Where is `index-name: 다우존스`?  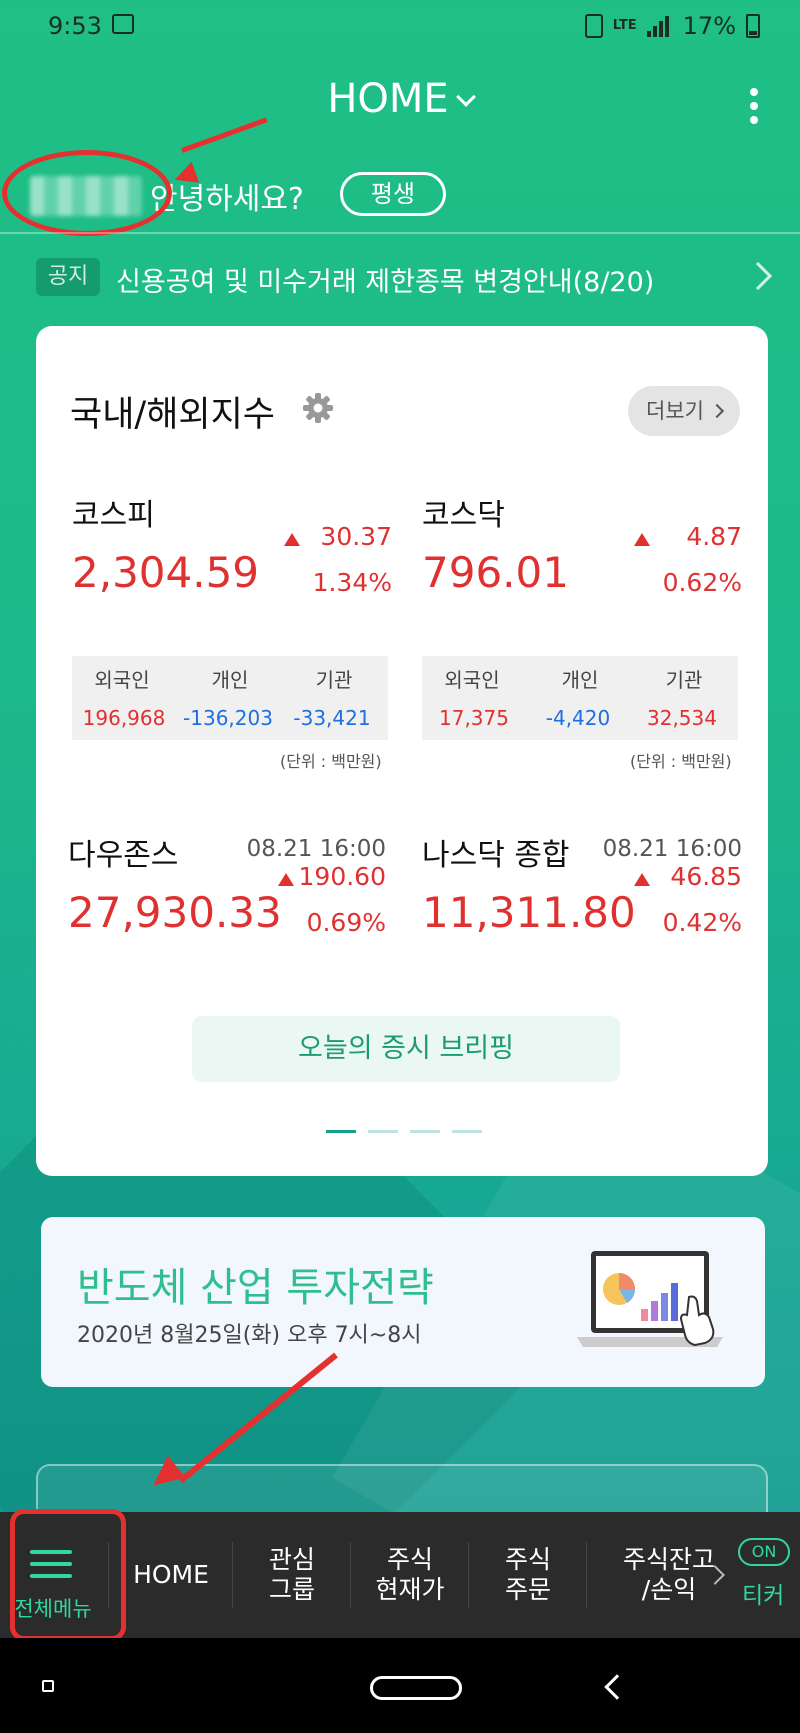
index-name: 다우존스 is located at coordinates (123, 855).